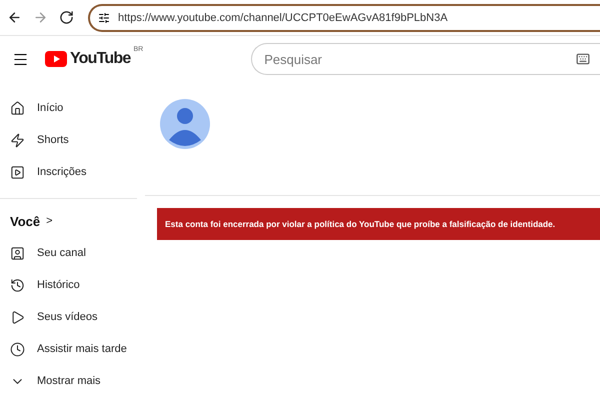  I want to click on url-text: https://www.youtube.com/channel/UCCPT0eEwAGvA81f9bPLbN3A, so click(283, 18).